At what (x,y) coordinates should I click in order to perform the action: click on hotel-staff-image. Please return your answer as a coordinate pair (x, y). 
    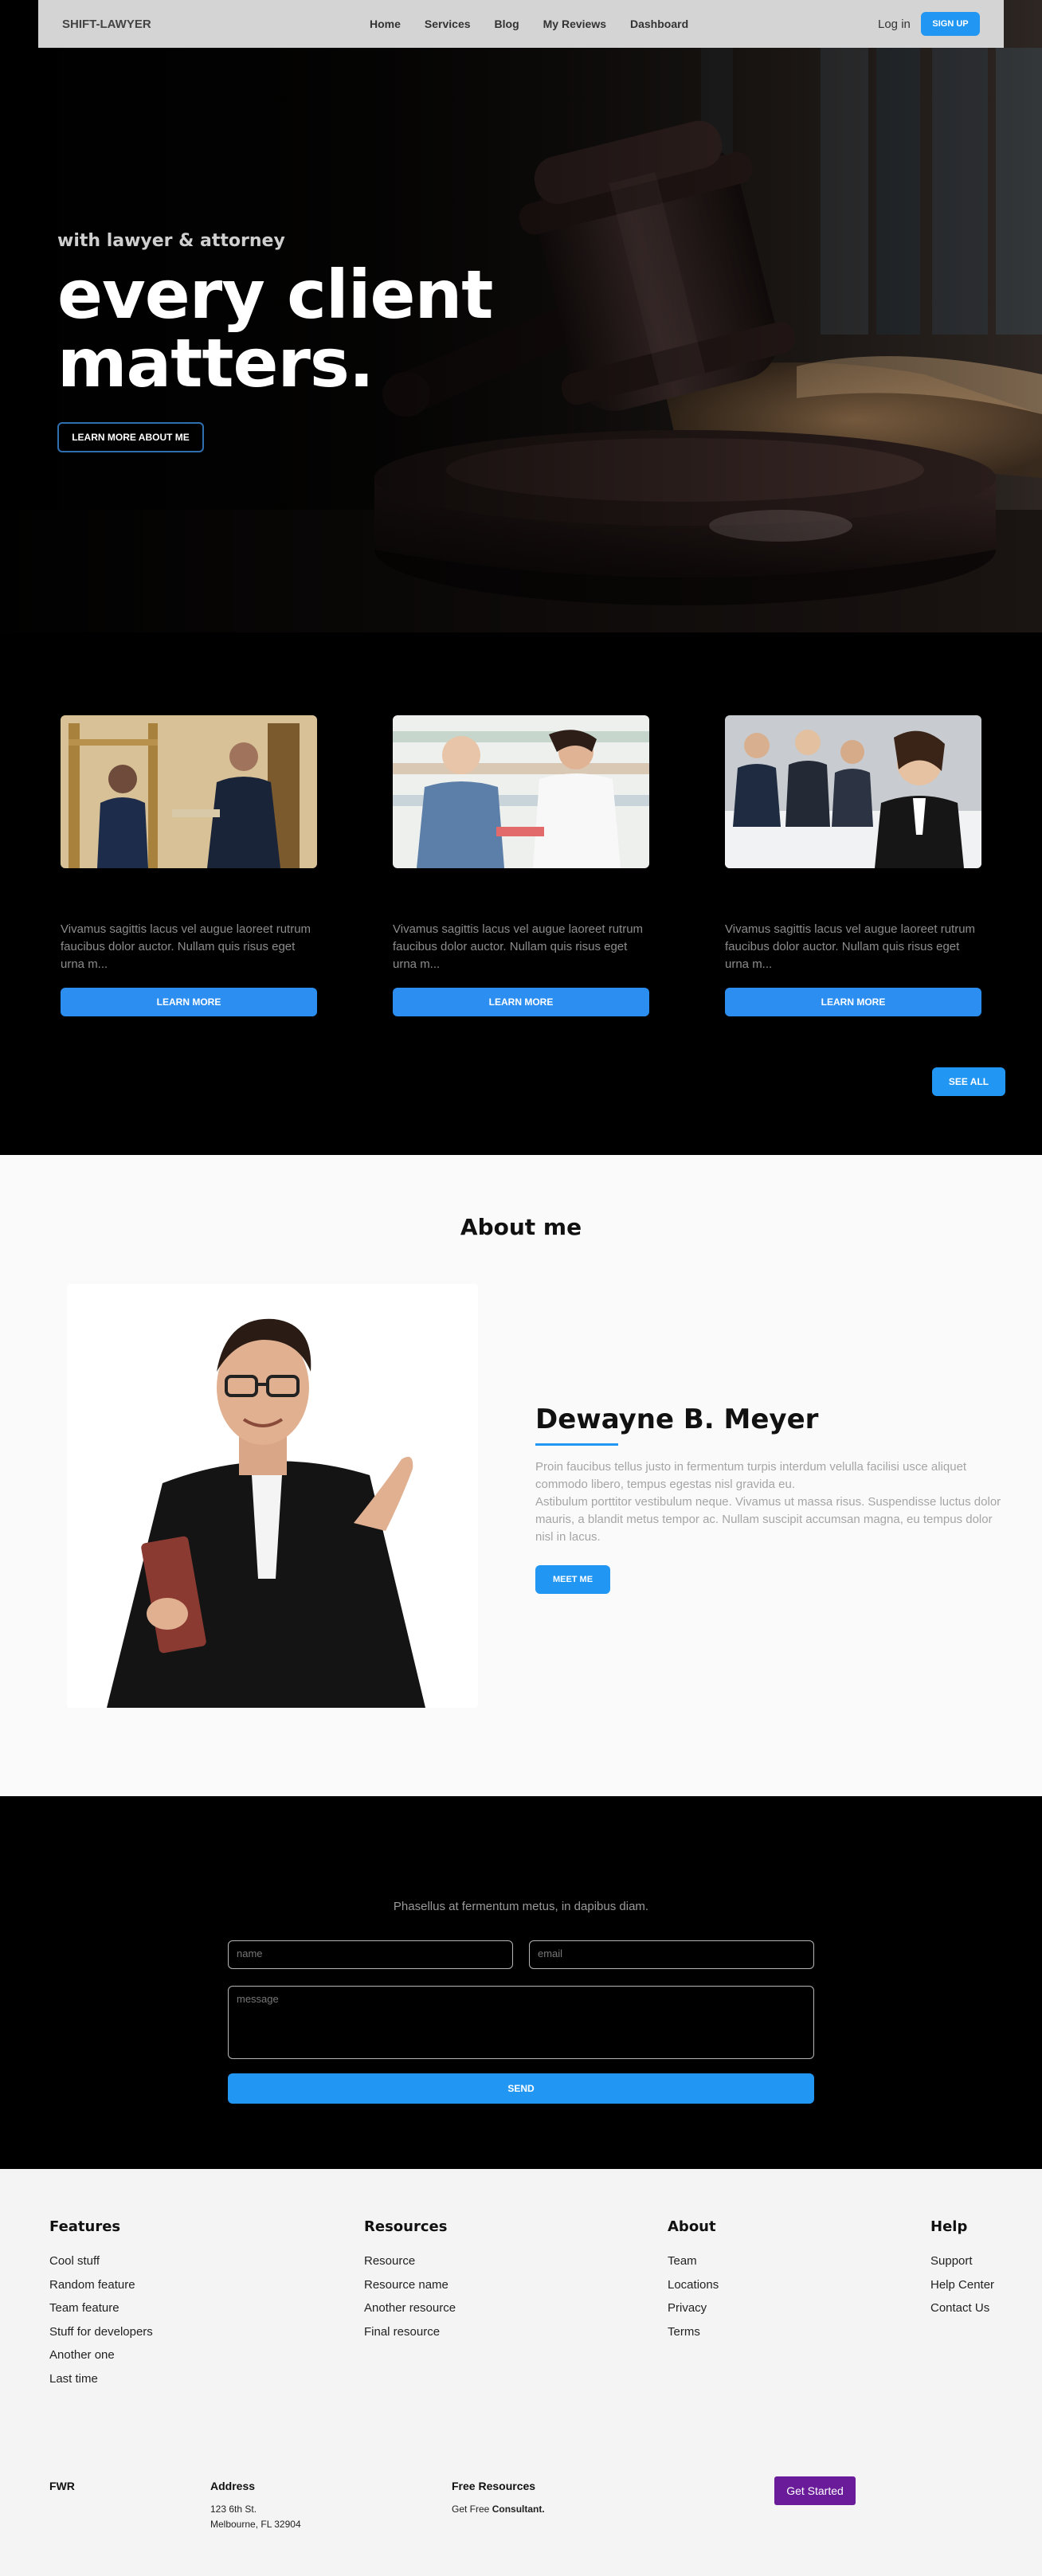
    Looking at the image, I should click on (189, 791).